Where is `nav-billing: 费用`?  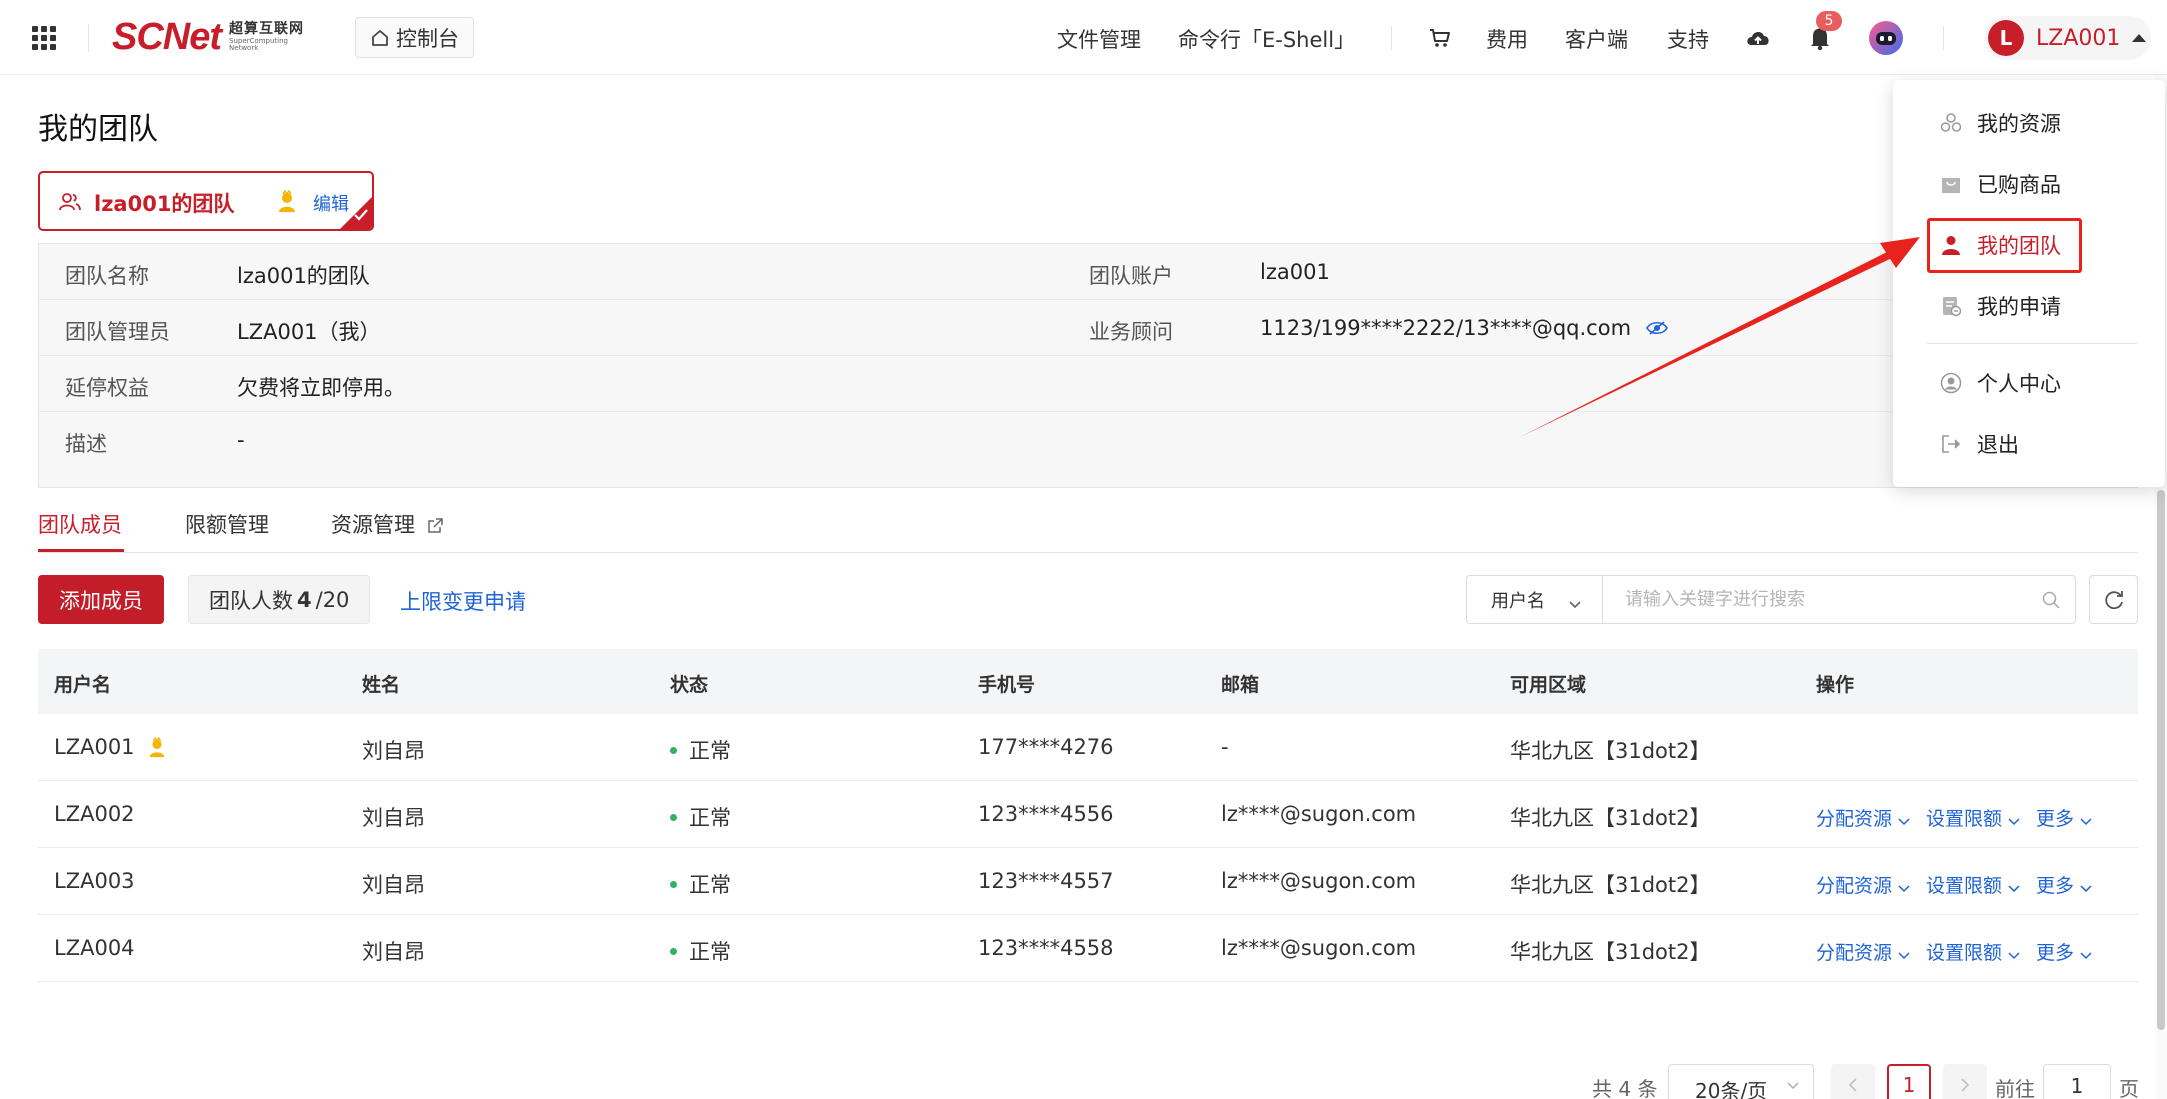 nav-billing: 费用 is located at coordinates (1507, 39).